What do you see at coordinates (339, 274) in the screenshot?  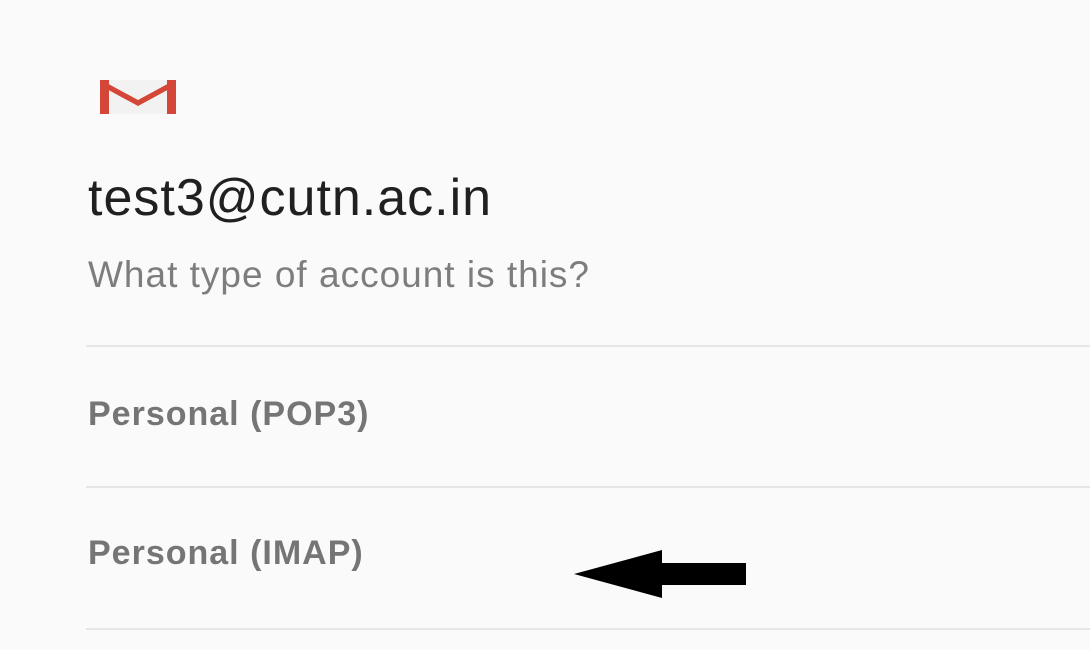 I see `account-type-question: What type of account is this?` at bounding box center [339, 274].